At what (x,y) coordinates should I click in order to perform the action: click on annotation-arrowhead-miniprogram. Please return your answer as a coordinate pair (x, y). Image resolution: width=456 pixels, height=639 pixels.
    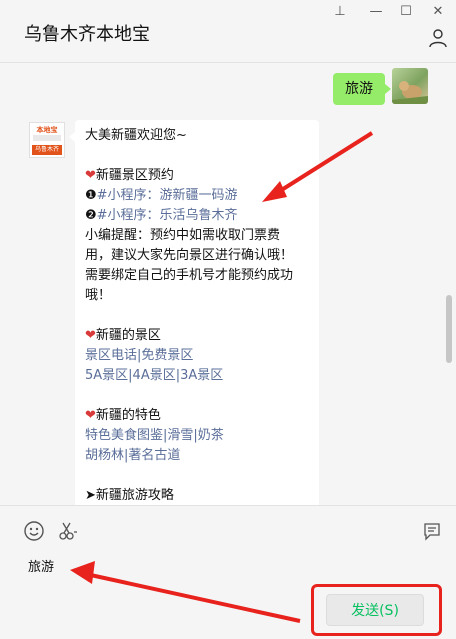
    Looking at the image, I should click on (274, 191).